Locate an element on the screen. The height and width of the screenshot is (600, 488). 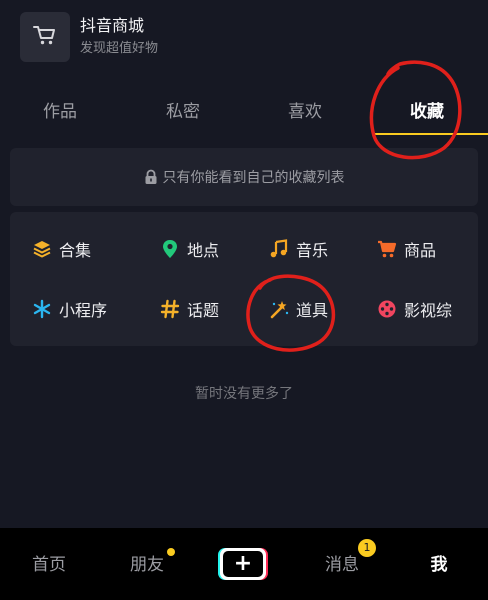
cart-icon is located at coordinates (45, 37).